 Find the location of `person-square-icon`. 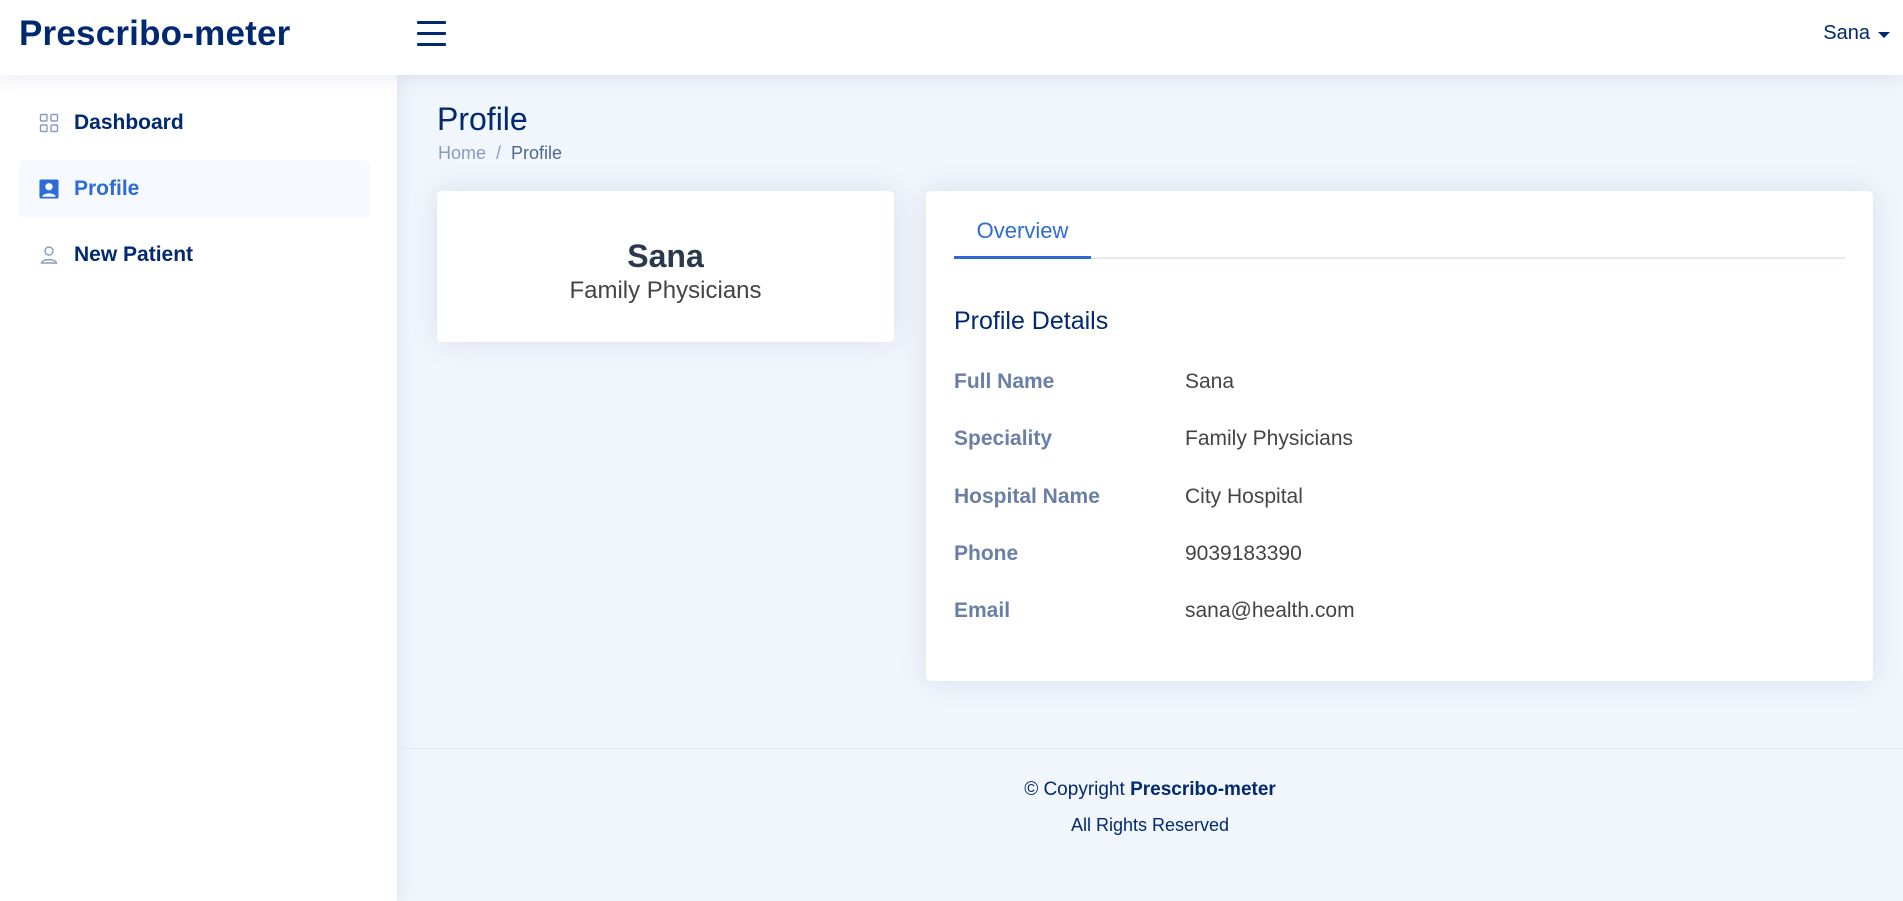

person-square-icon is located at coordinates (49, 189).